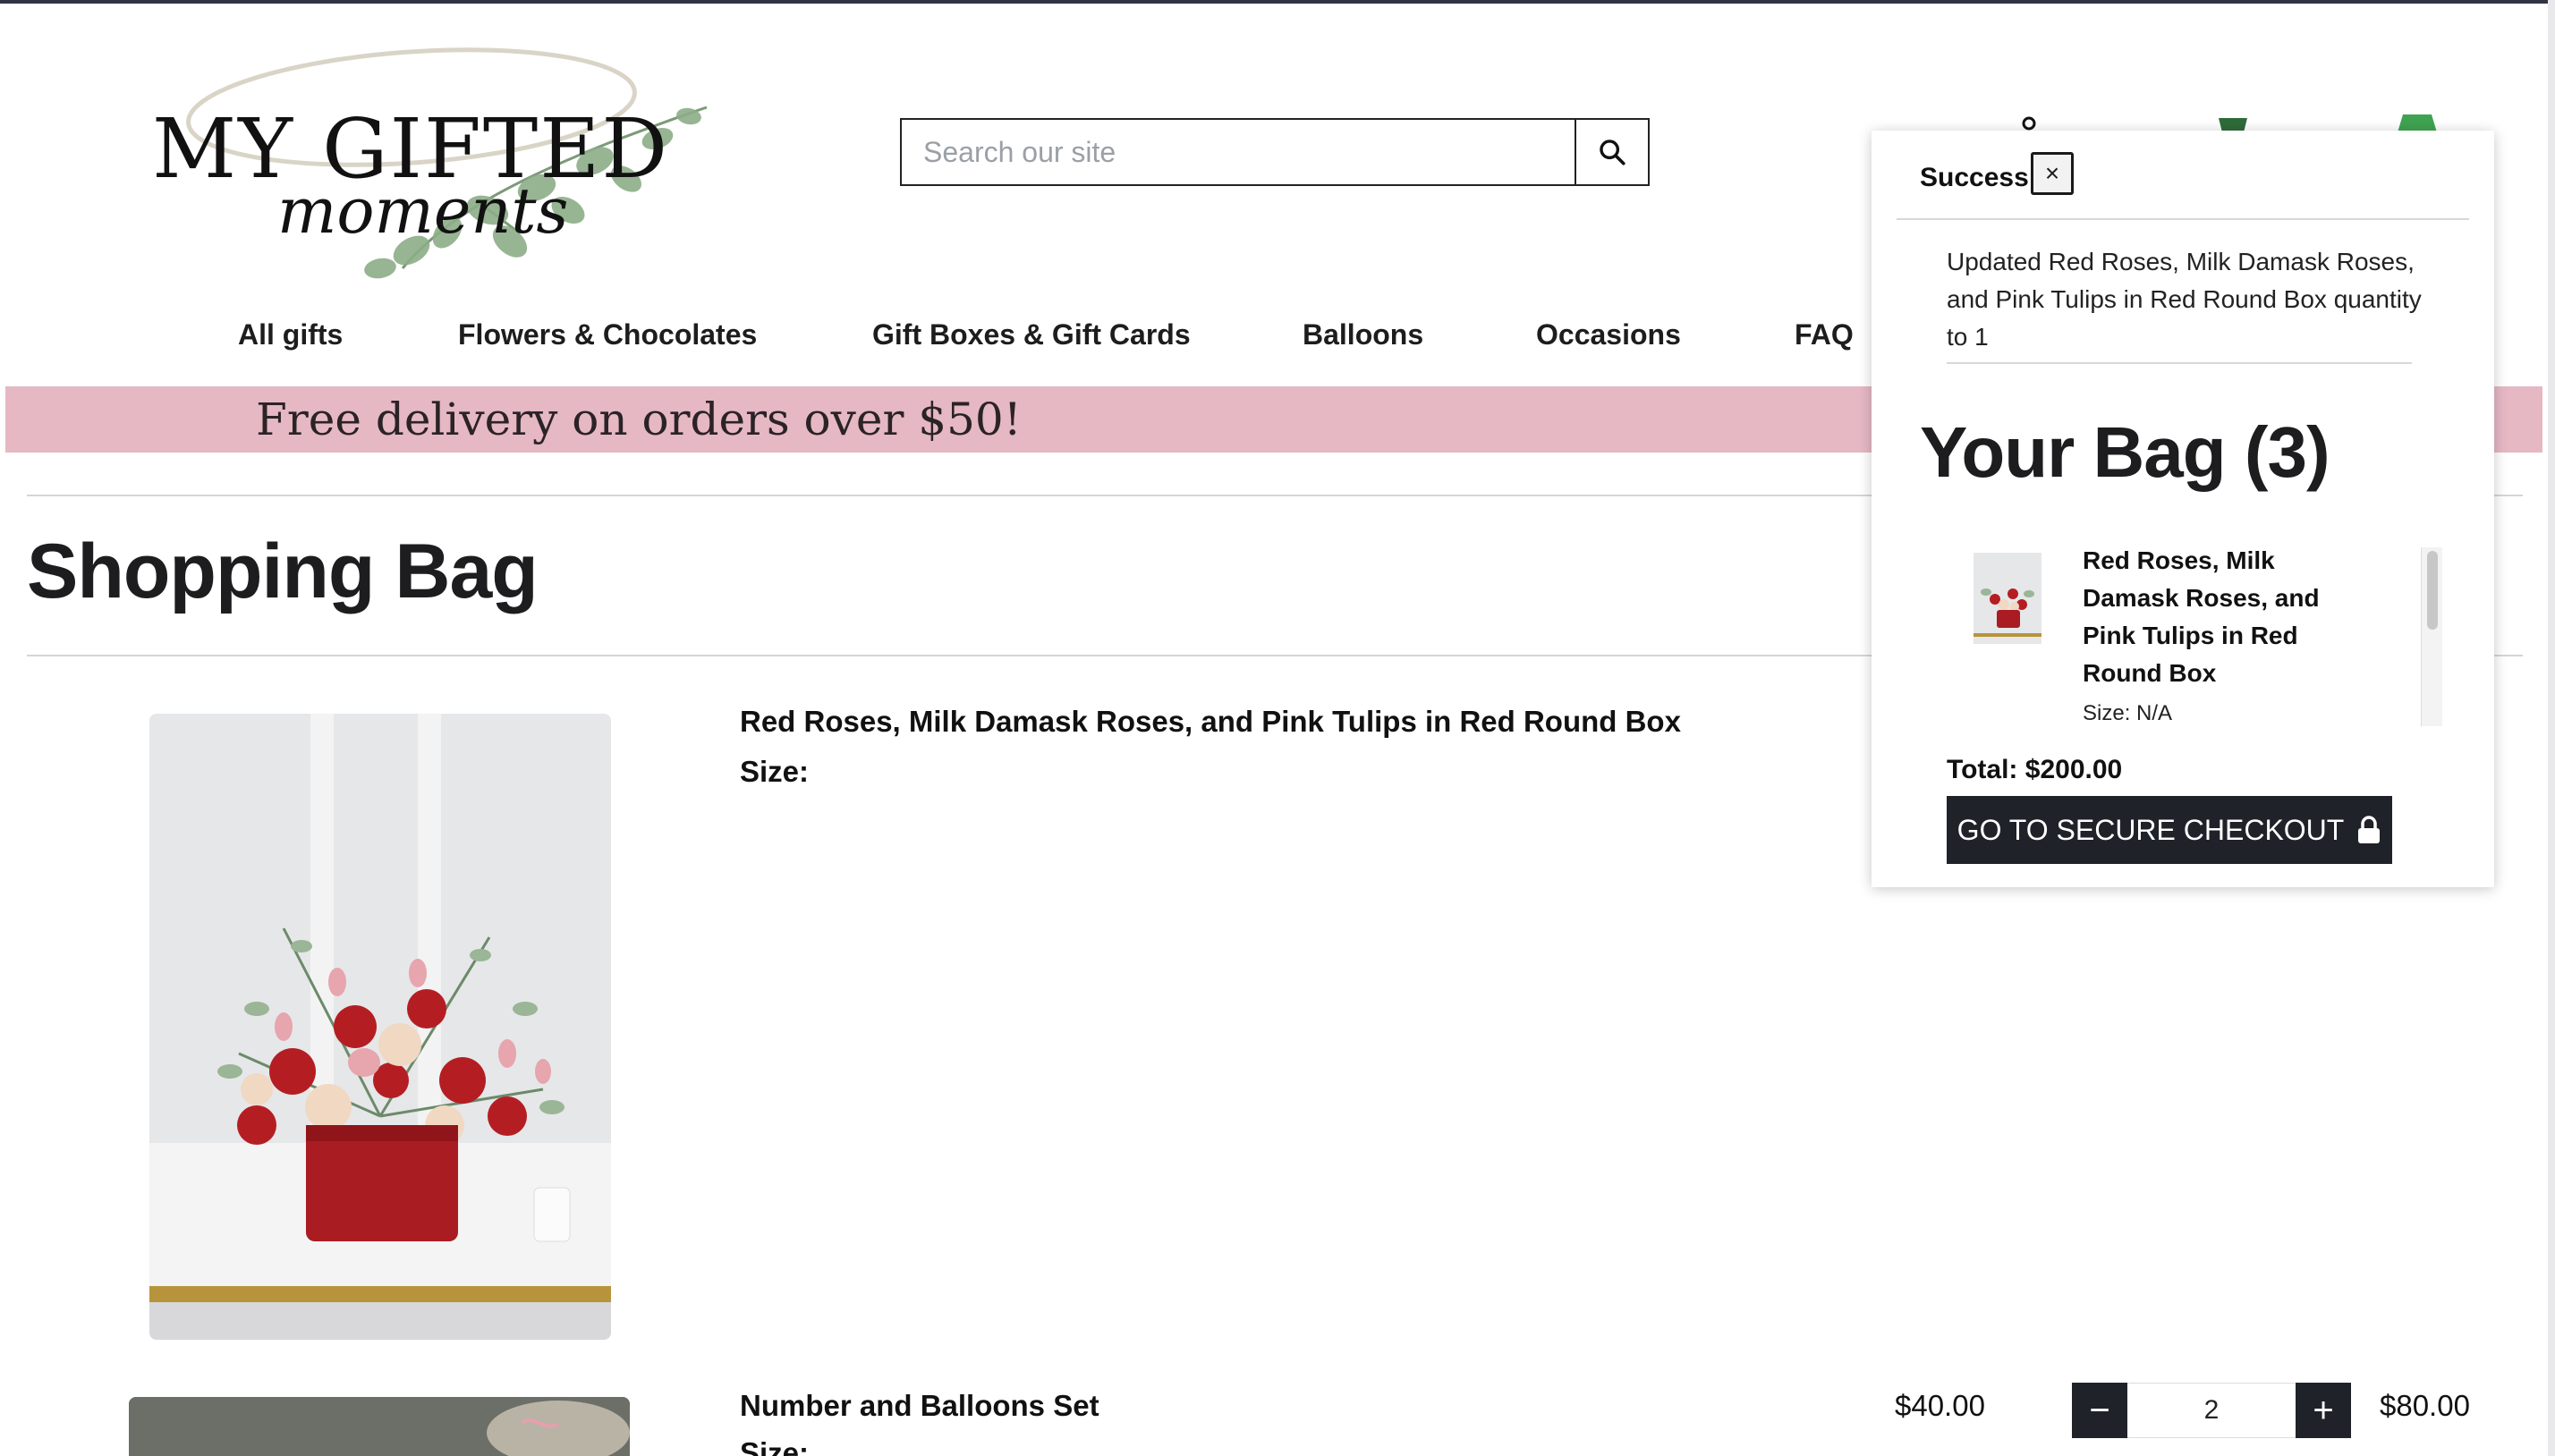  Describe the element at coordinates (1940, 1405) in the screenshot. I see `unit-price: $40.00` at that location.